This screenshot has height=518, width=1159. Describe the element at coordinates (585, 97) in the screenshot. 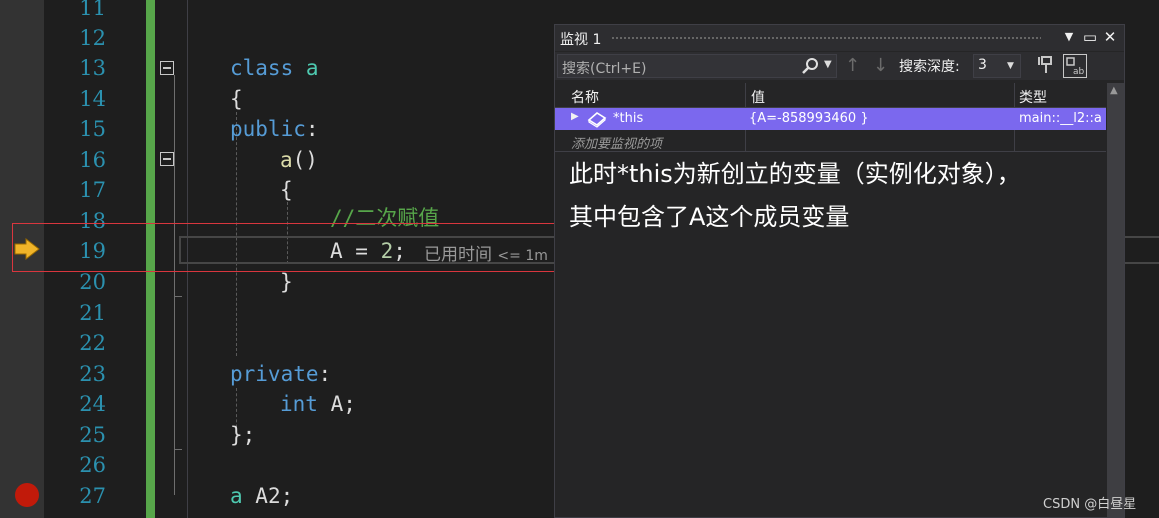

I see `column-header-name: 名称` at that location.